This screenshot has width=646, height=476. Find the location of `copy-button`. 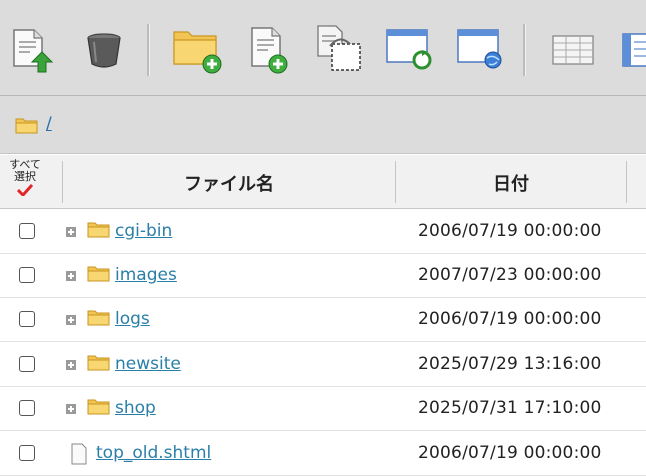

copy-button is located at coordinates (339, 49).